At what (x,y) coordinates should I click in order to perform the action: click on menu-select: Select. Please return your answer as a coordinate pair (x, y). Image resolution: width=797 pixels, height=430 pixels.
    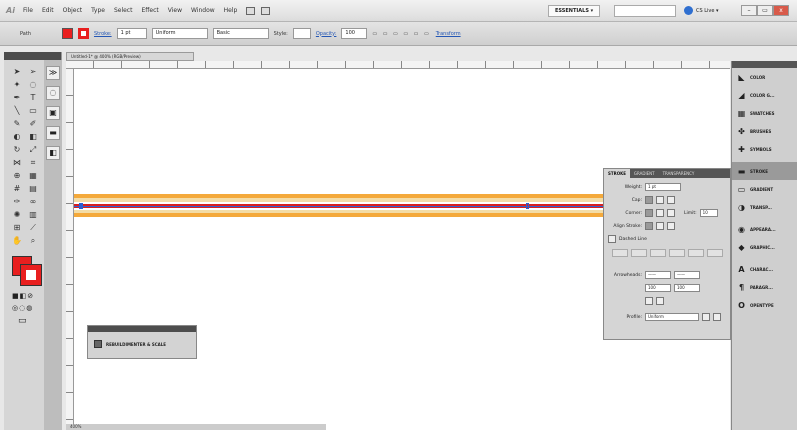
    Looking at the image, I should click on (123, 10).